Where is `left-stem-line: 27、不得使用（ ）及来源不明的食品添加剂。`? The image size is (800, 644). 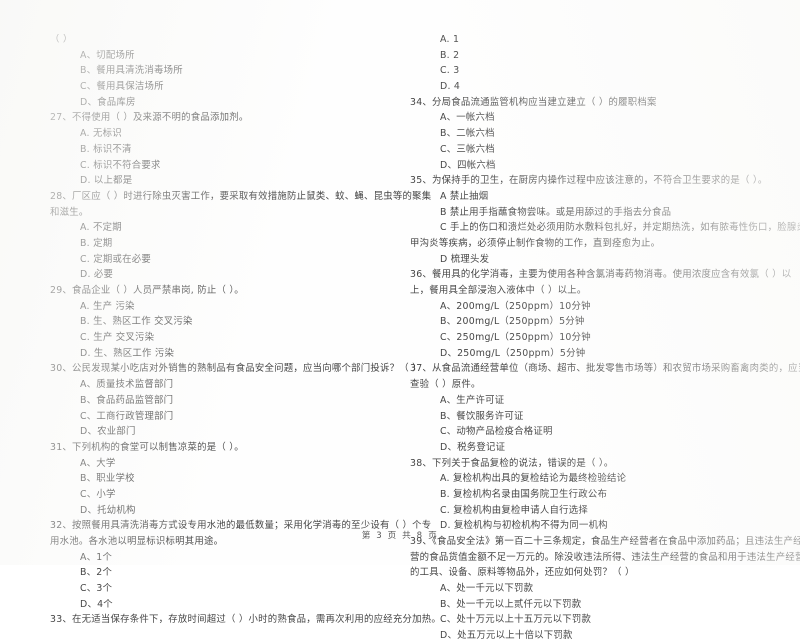 left-stem-line: 27、不得使用（ ）及来源不明的食品添加剂。 is located at coordinates (149, 118).